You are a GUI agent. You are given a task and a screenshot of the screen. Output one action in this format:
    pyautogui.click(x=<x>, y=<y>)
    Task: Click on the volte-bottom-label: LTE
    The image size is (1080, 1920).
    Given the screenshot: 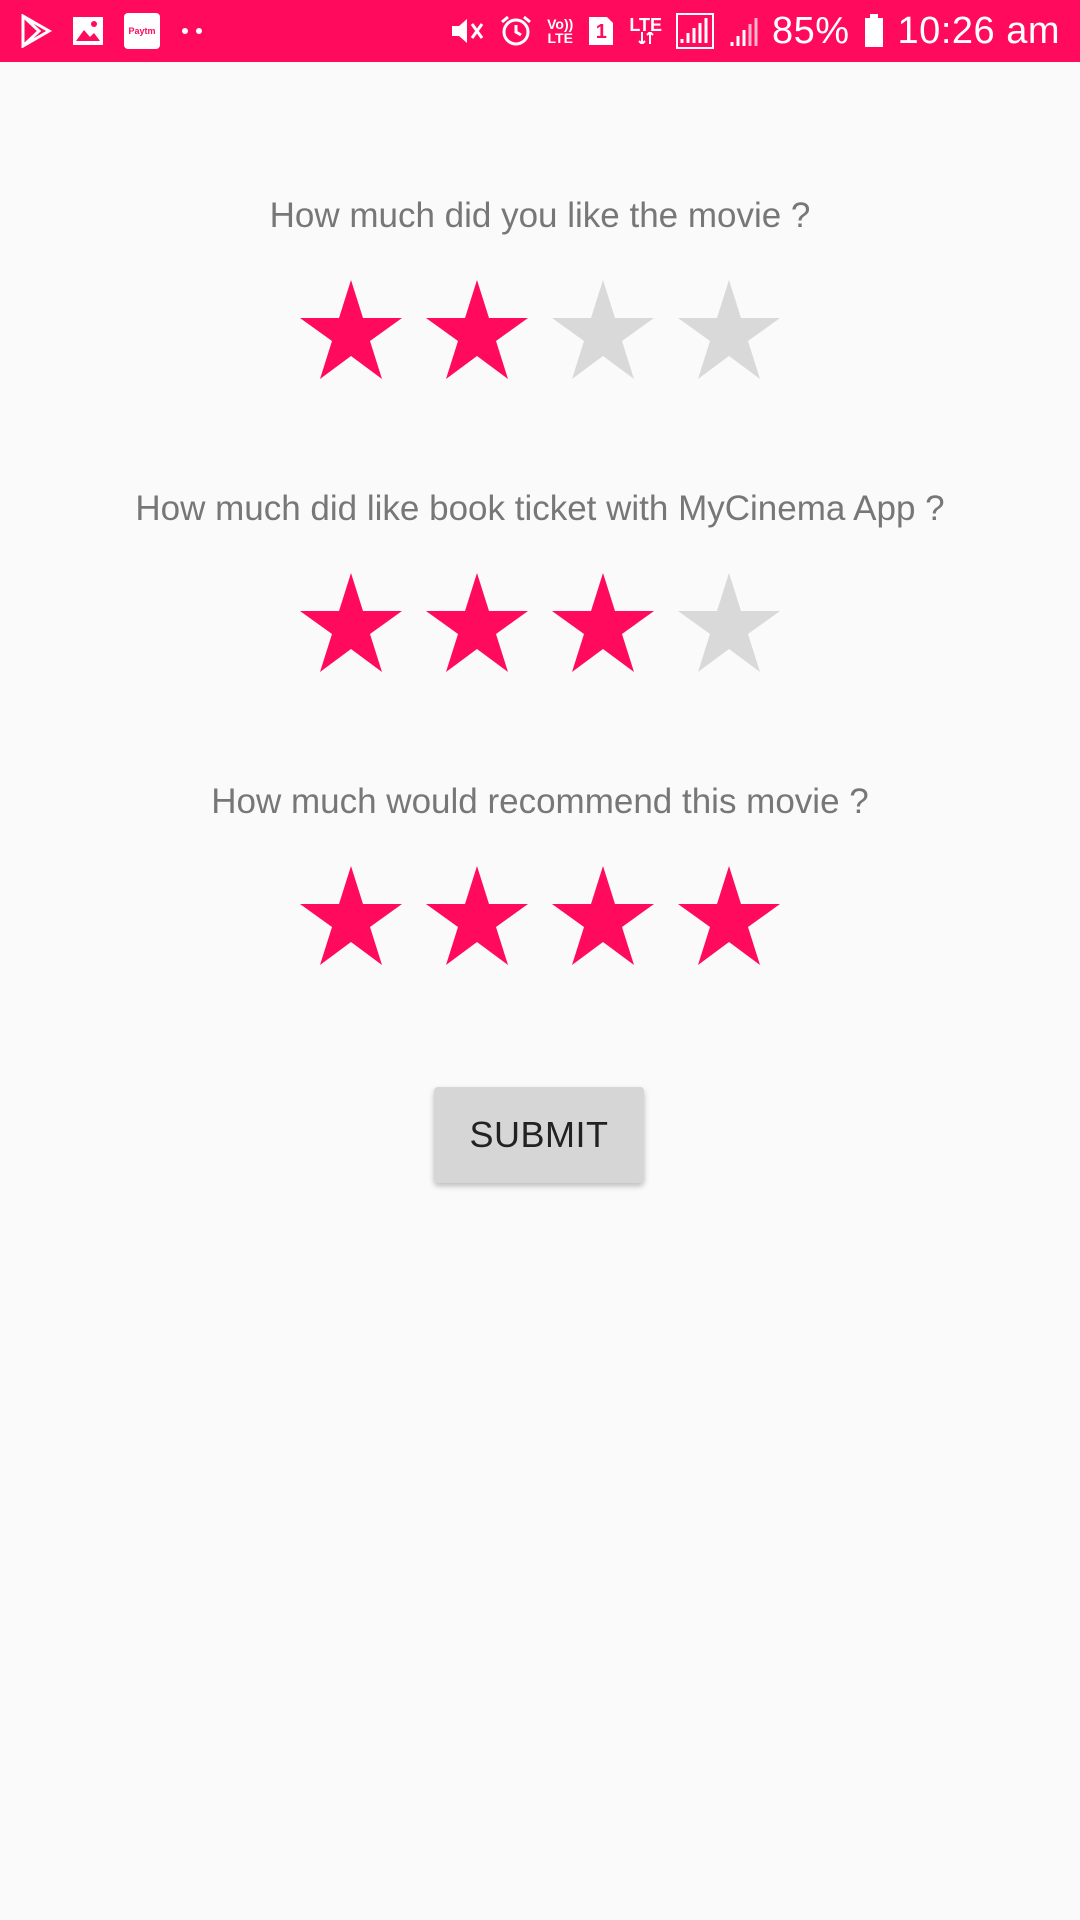 What is the action you would take?
    pyautogui.click(x=560, y=38)
    